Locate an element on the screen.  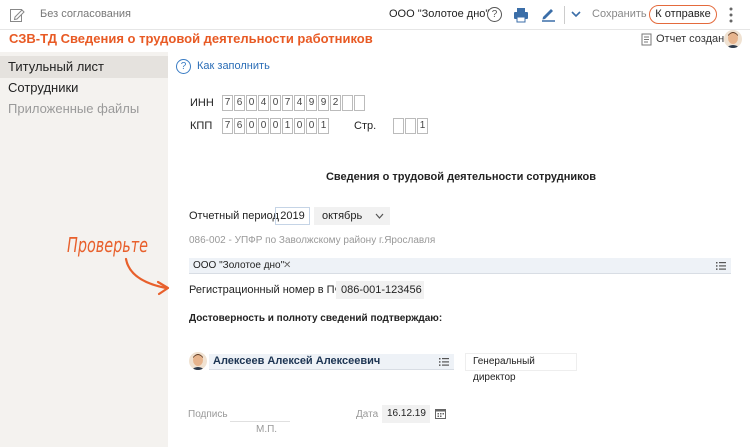
organization-field: ООО "Золотое дно" ✕ is located at coordinates (460, 266).